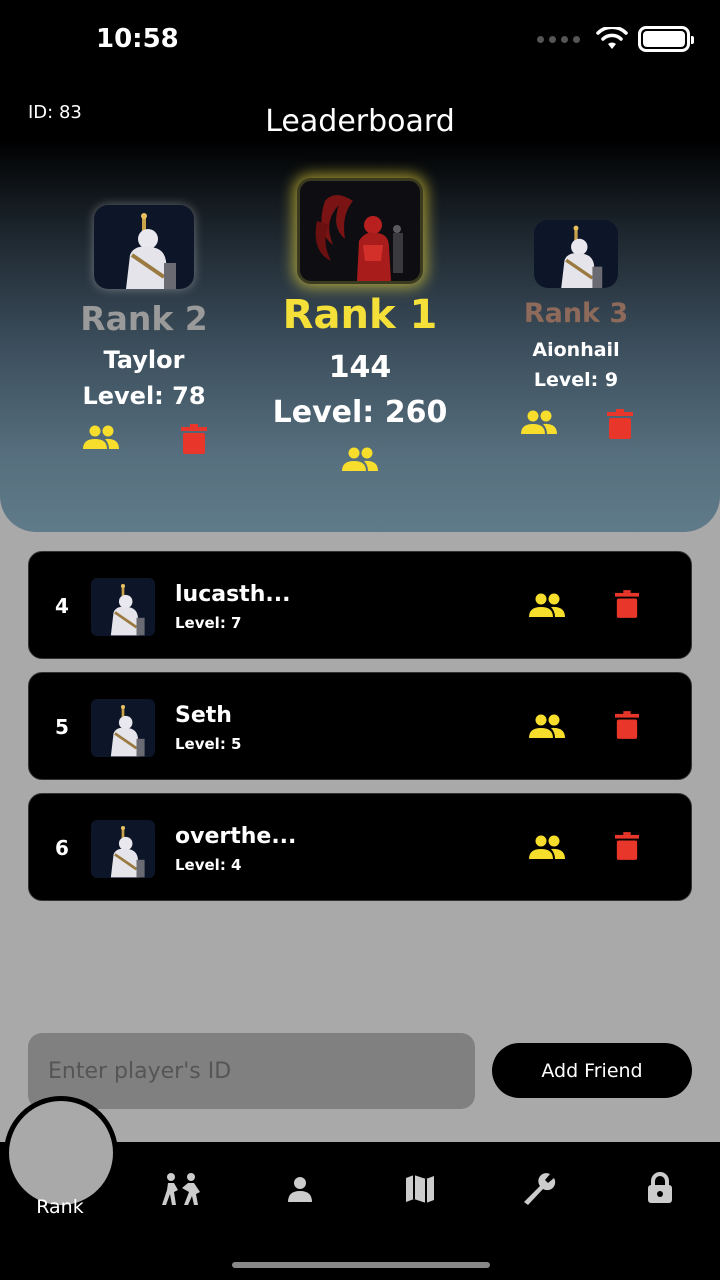  What do you see at coordinates (208, 865) in the screenshot?
I see `player-level: Level: 4` at bounding box center [208, 865].